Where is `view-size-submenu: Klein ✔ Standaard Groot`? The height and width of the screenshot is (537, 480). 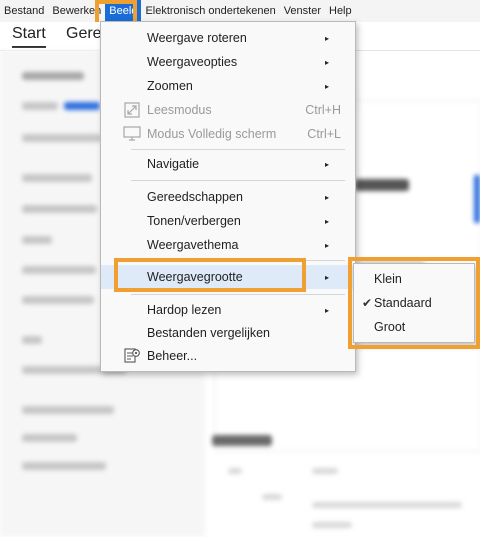
view-size-submenu: Klein ✔ Standaard Groot is located at coordinates (414, 303).